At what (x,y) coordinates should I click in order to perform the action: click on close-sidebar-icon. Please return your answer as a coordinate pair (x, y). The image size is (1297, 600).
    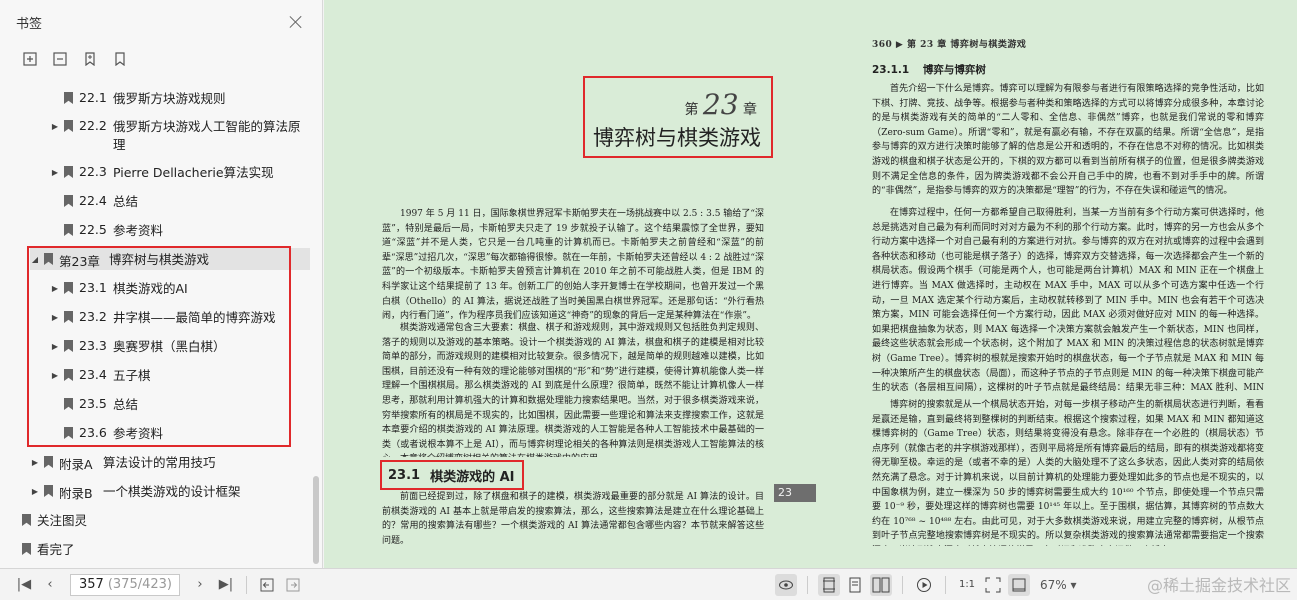
    Looking at the image, I should click on (296, 22).